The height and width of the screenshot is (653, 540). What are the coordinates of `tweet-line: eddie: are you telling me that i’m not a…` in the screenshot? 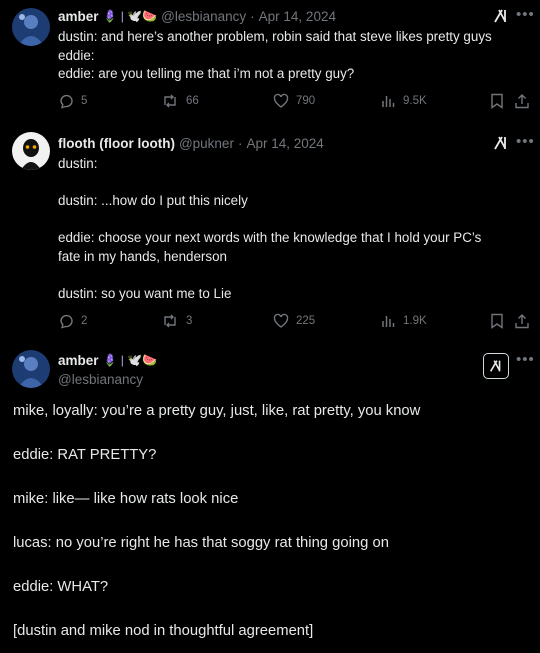 It's located at (206, 73).